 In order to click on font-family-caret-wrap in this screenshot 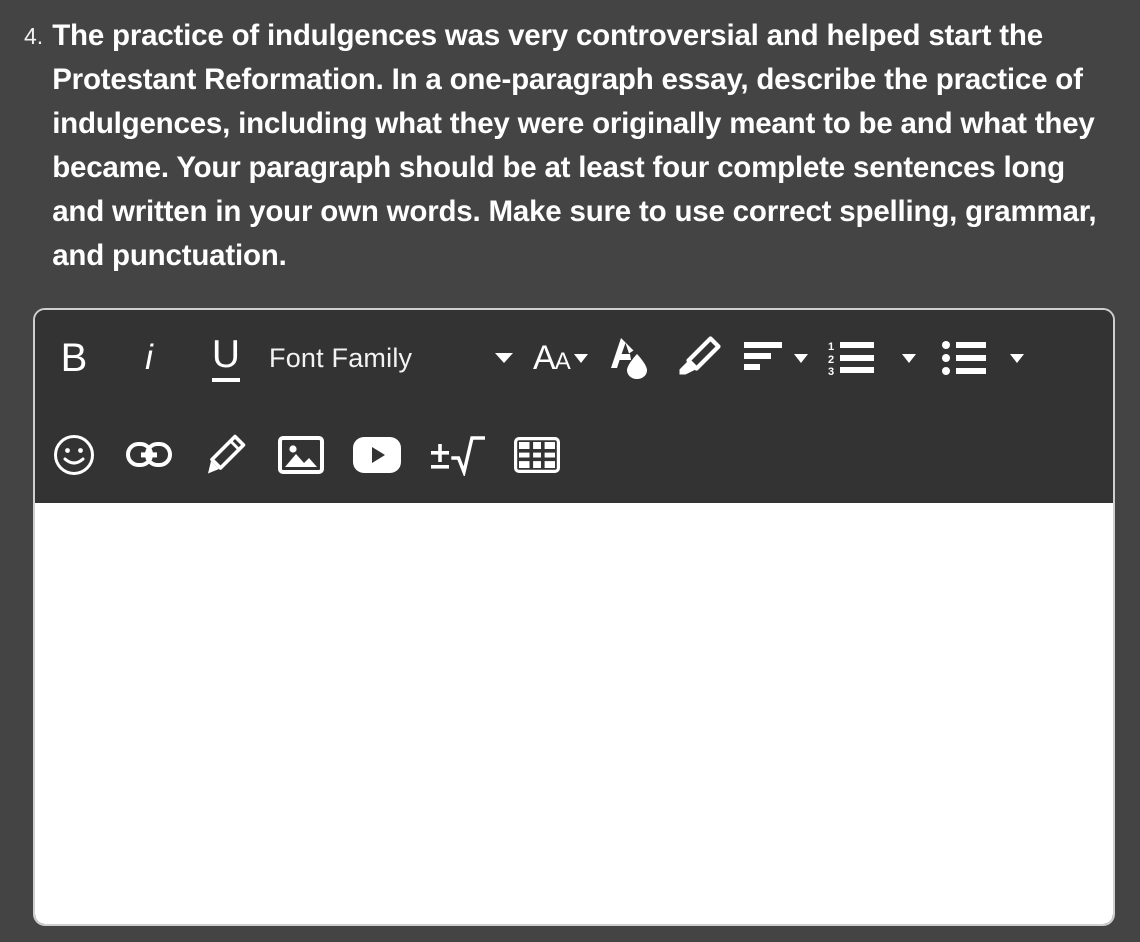, I will do `click(511, 358)`.